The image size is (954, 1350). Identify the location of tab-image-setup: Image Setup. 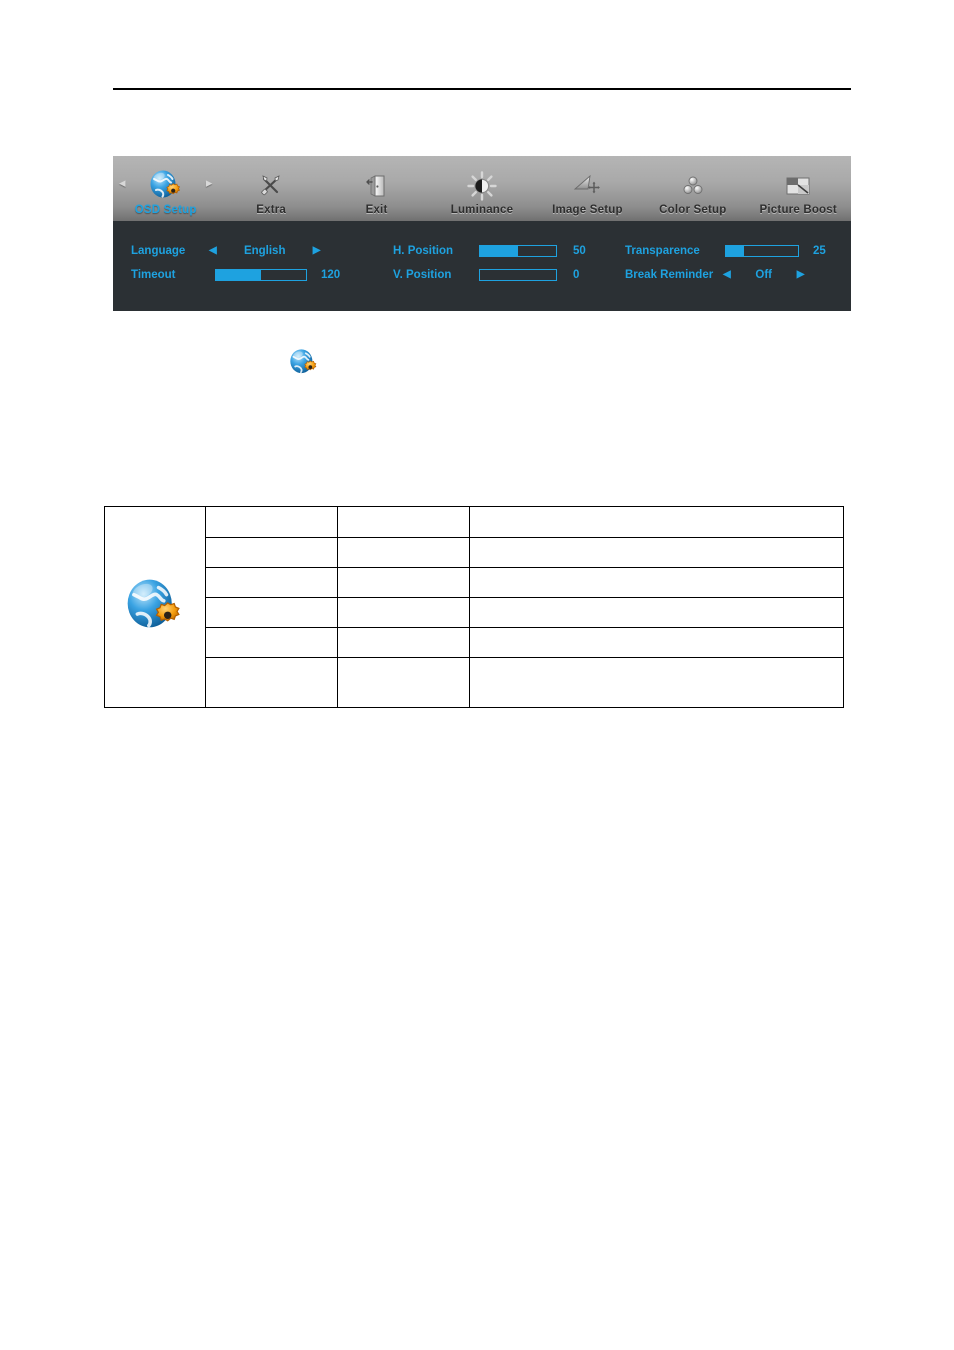
(587, 188).